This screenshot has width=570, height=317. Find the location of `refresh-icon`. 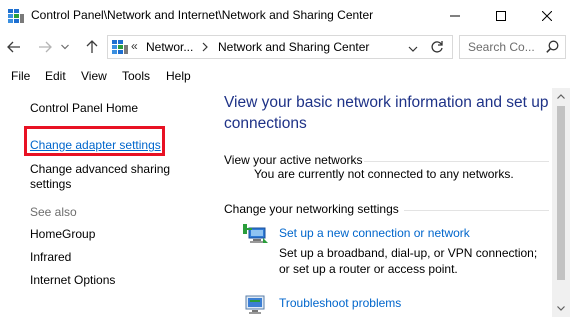

refresh-icon is located at coordinates (438, 48).